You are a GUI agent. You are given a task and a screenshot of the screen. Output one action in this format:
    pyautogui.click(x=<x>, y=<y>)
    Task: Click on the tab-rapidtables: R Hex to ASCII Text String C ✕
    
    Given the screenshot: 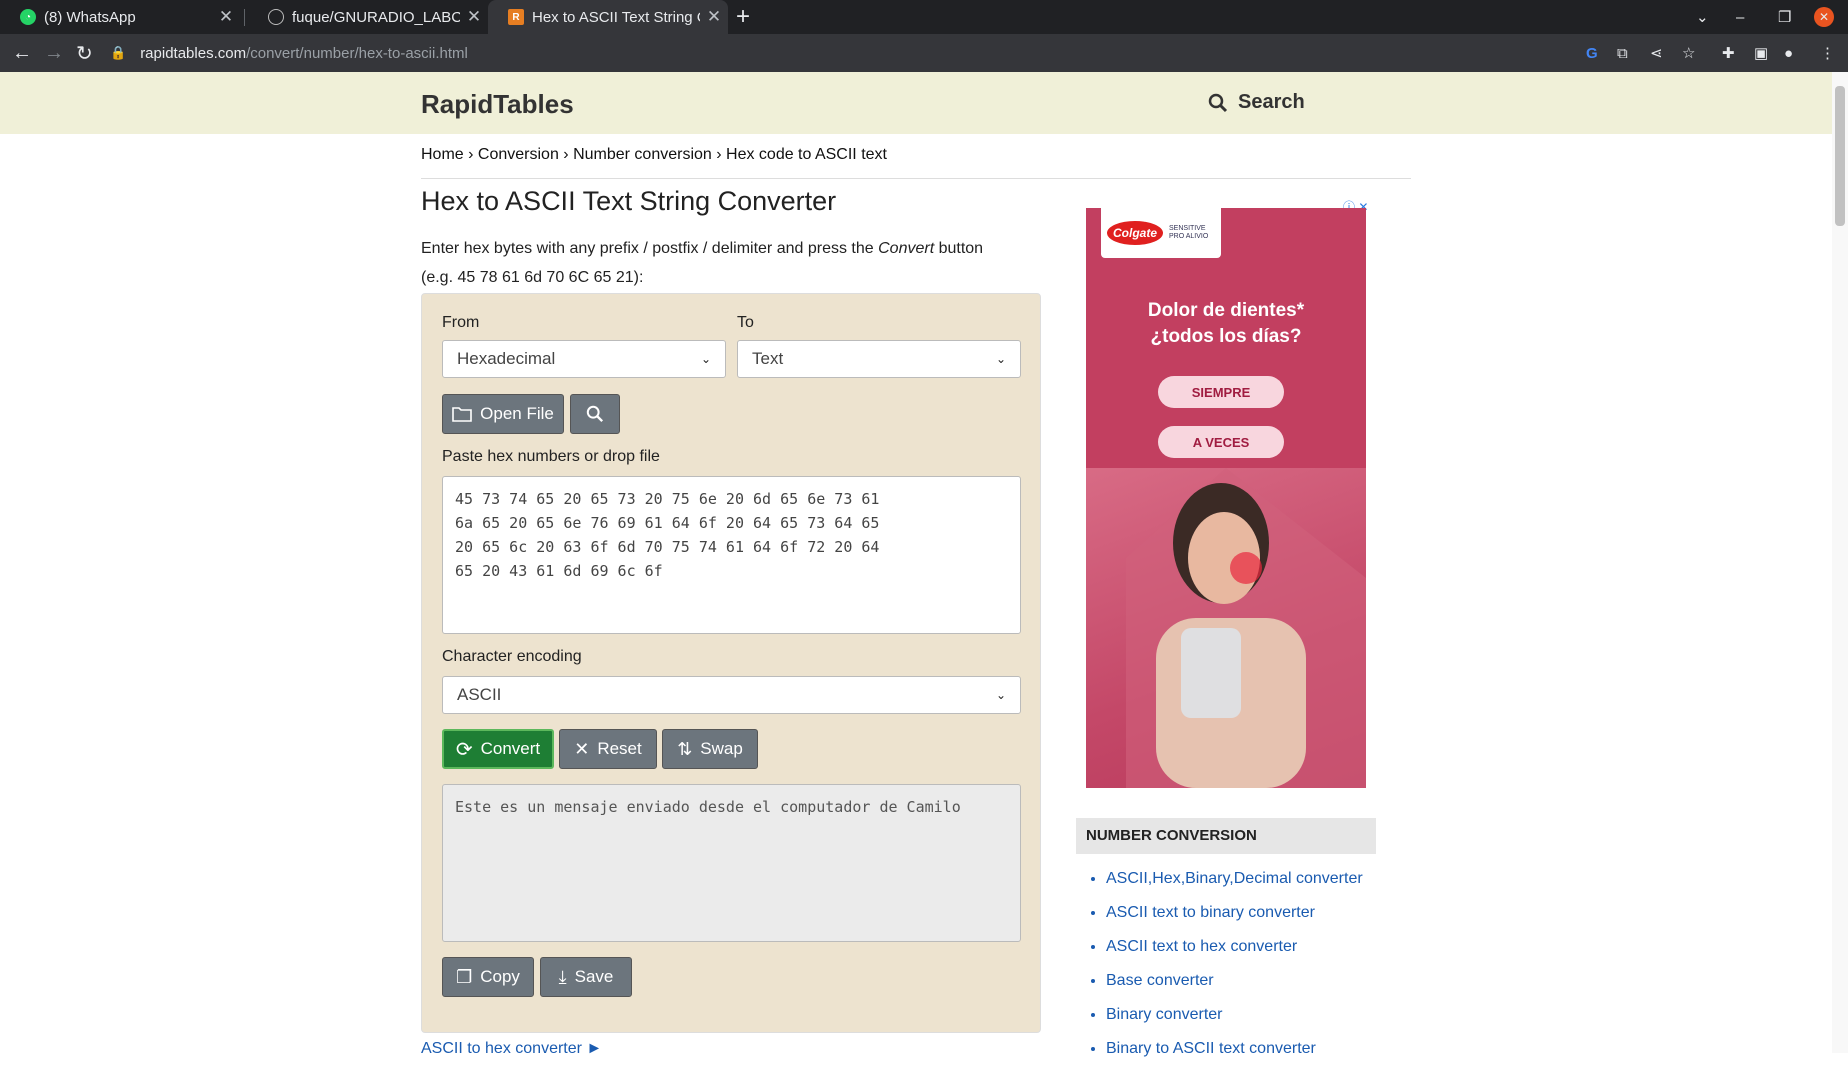 What is the action you would take?
    pyautogui.click(x=608, y=17)
    